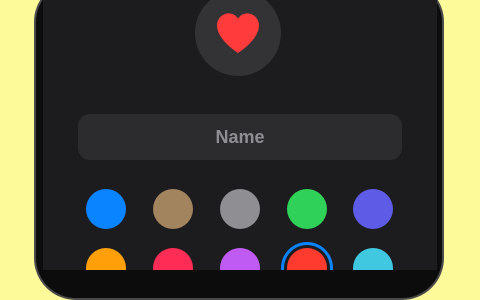 The image size is (480, 300). What do you see at coordinates (240, 209) in the screenshot?
I see `color-swatch-gray` at bounding box center [240, 209].